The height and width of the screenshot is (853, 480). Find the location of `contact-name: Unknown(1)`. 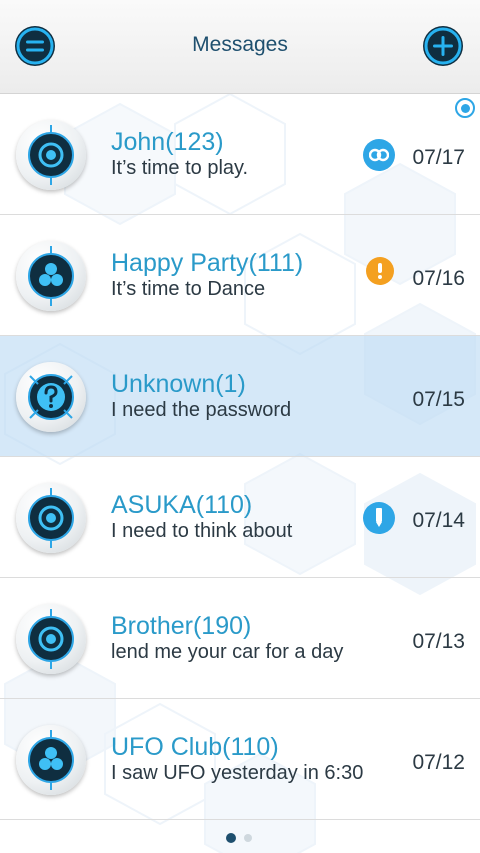

contact-name: Unknown(1) is located at coordinates (178, 384).